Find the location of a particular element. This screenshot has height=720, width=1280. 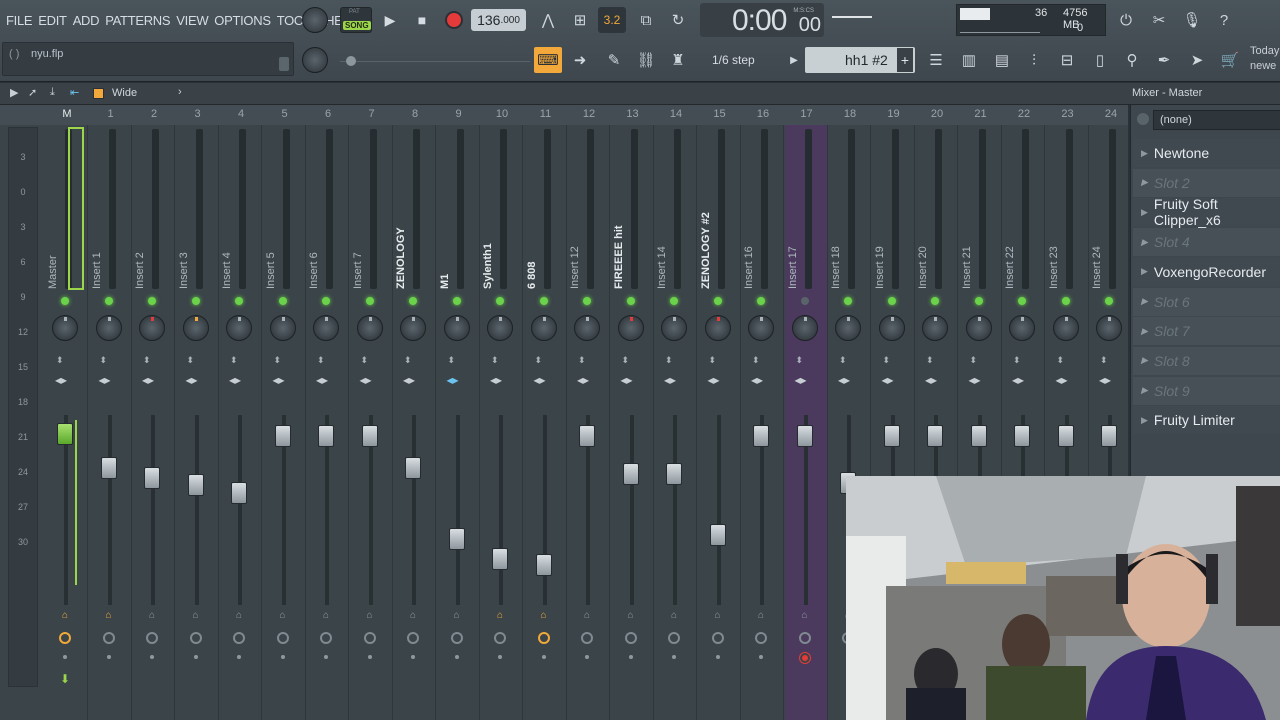

channel-name: M1 is located at coordinates (446, 252).